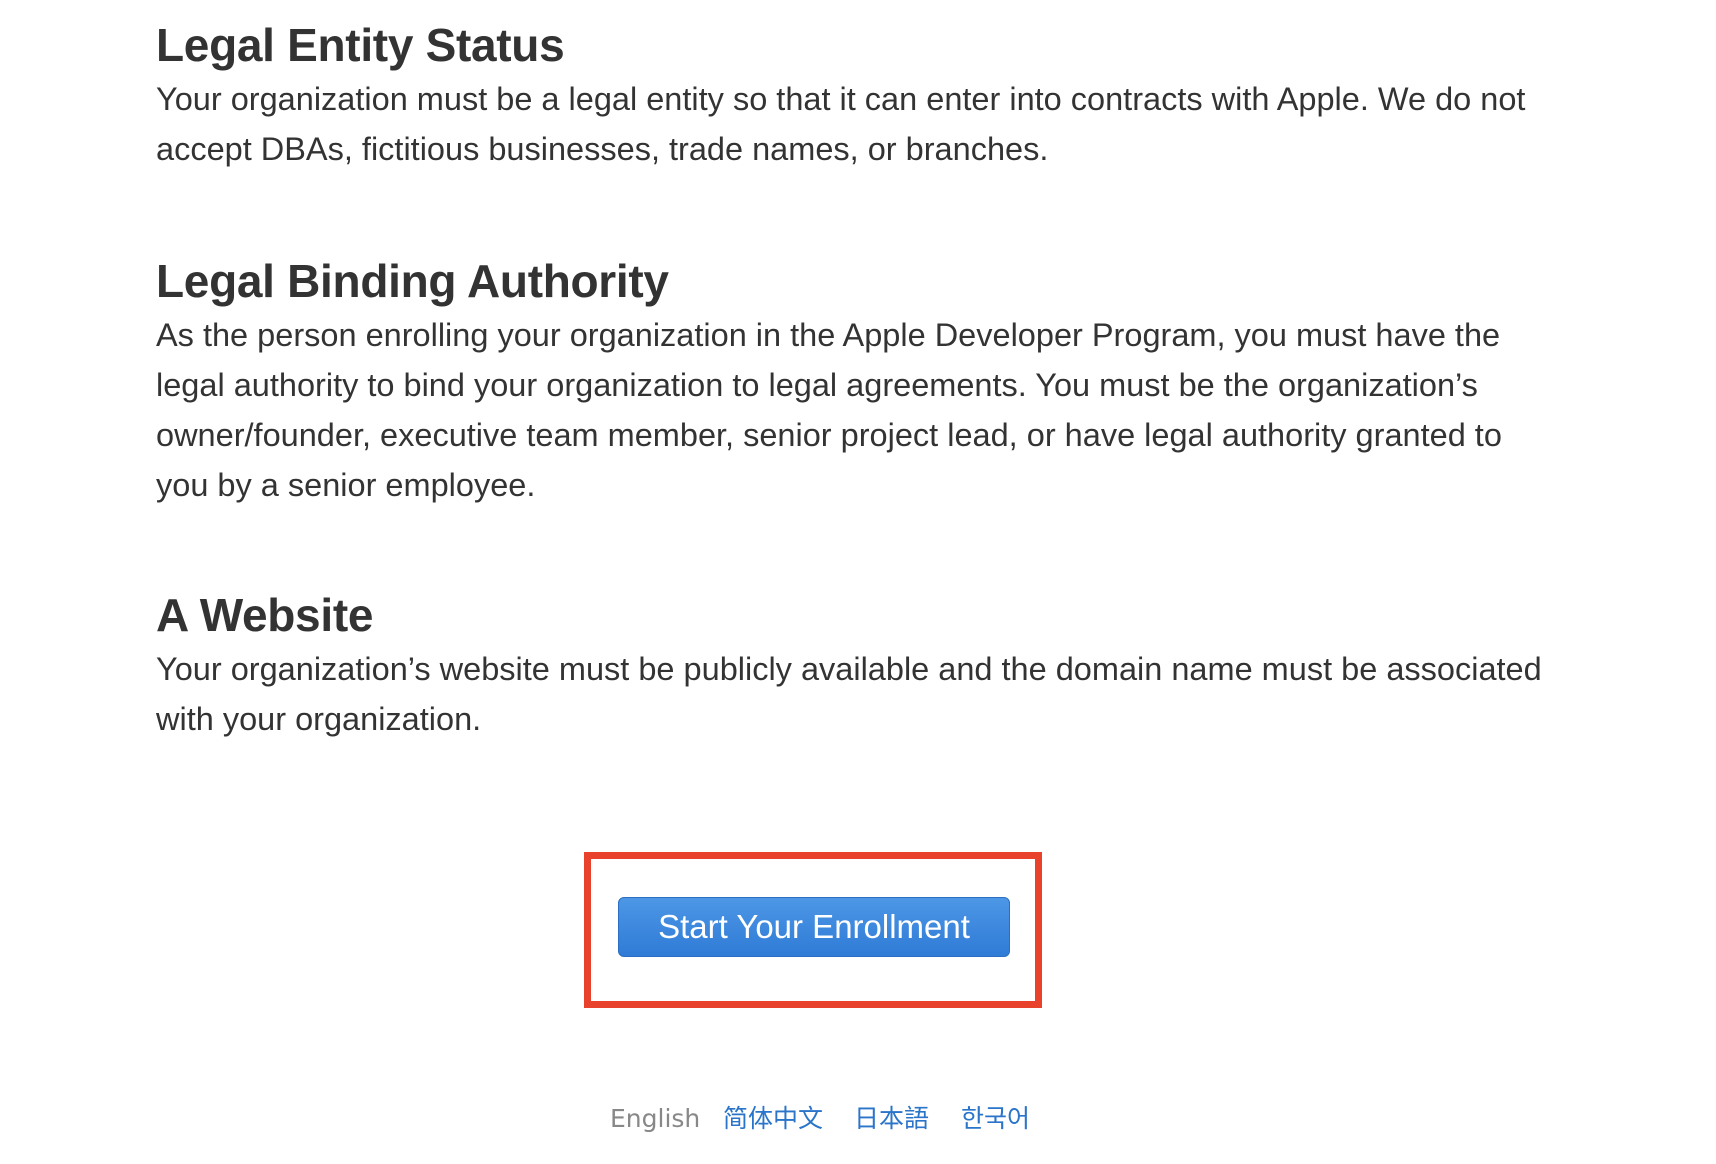  What do you see at coordinates (265, 615) in the screenshot?
I see `section-heading: A Website` at bounding box center [265, 615].